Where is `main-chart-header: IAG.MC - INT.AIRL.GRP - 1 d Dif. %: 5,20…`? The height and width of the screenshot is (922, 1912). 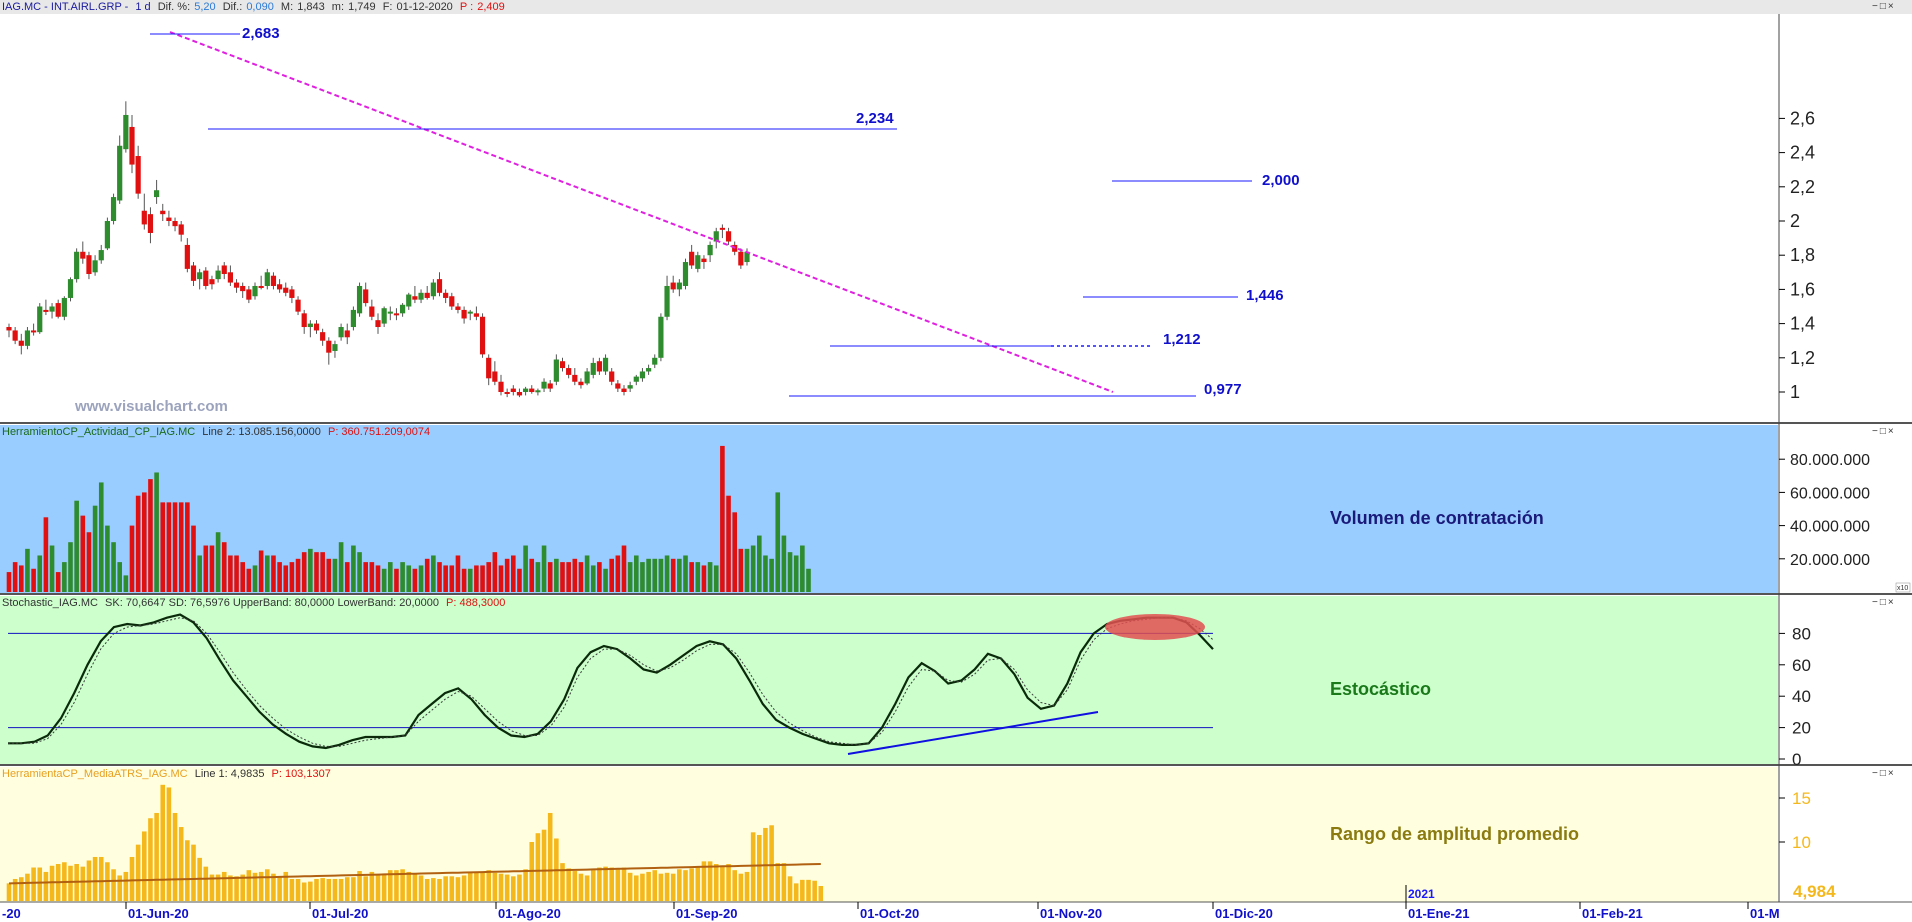
main-chart-header: IAG.MC - INT.AIRL.GRP - 1 d Dif. %: 5,20… is located at coordinates (956, 7).